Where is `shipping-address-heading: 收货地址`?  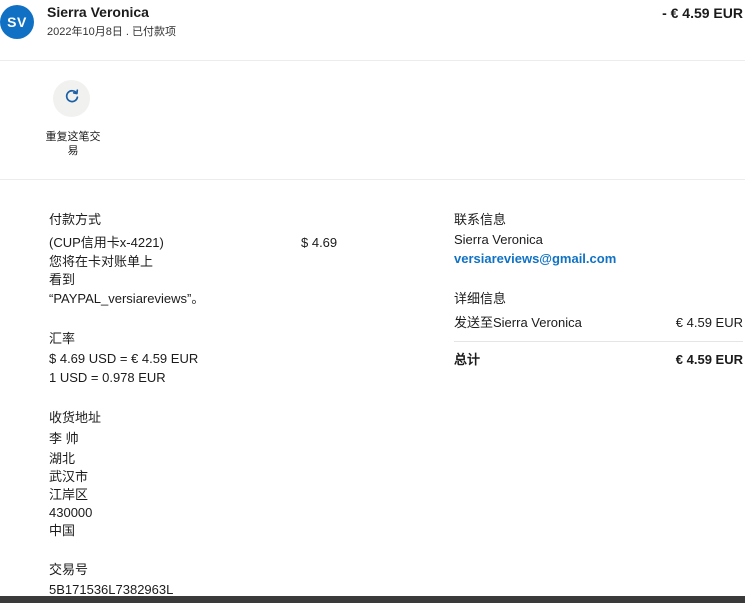 shipping-address-heading: 收货地址 is located at coordinates (75, 417).